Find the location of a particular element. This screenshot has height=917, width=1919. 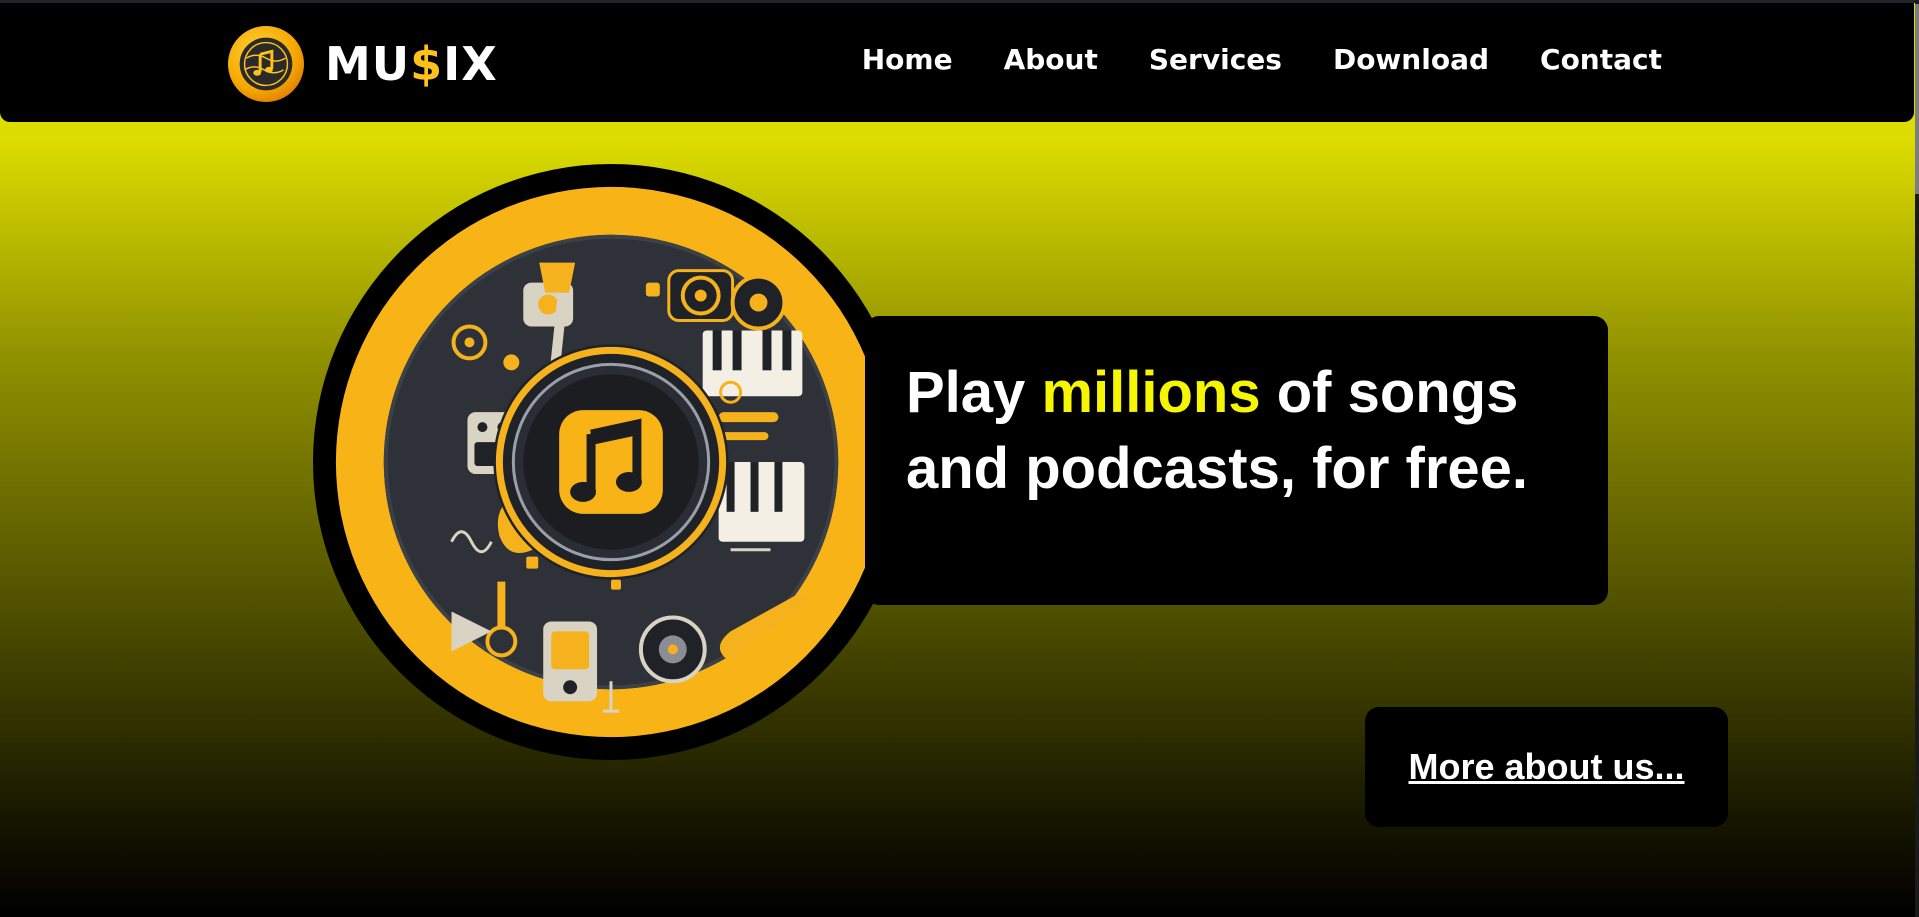

nav-home: Home is located at coordinates (907, 59).